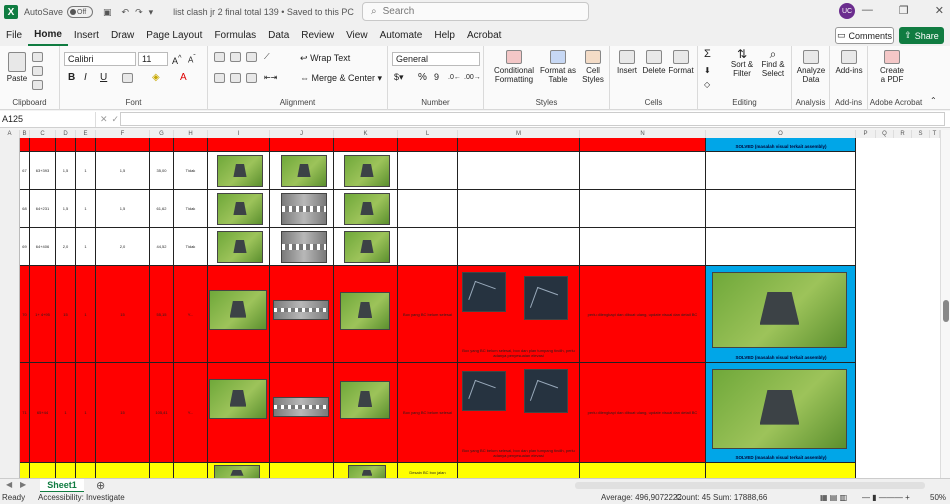 The width and height of the screenshot is (950, 504). Describe the element at coordinates (43, 209) in the screenshot. I see `table-cell: 64+231` at that location.